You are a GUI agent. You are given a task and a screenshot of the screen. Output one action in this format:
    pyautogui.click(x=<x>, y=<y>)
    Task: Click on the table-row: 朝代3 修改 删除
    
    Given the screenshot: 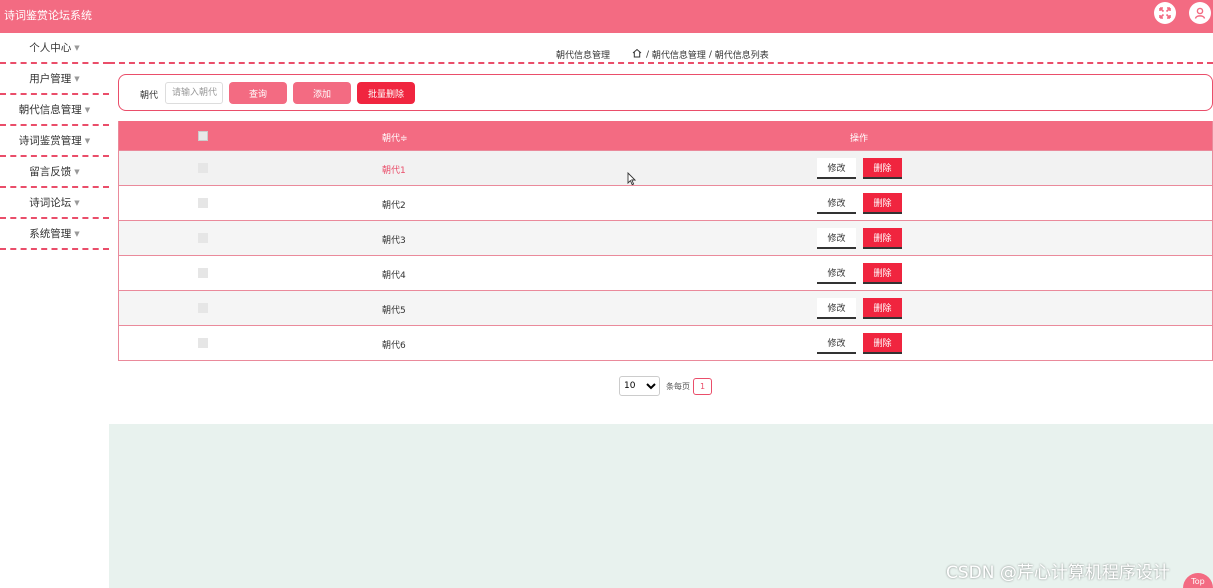 What is the action you would take?
    pyautogui.click(x=665, y=237)
    